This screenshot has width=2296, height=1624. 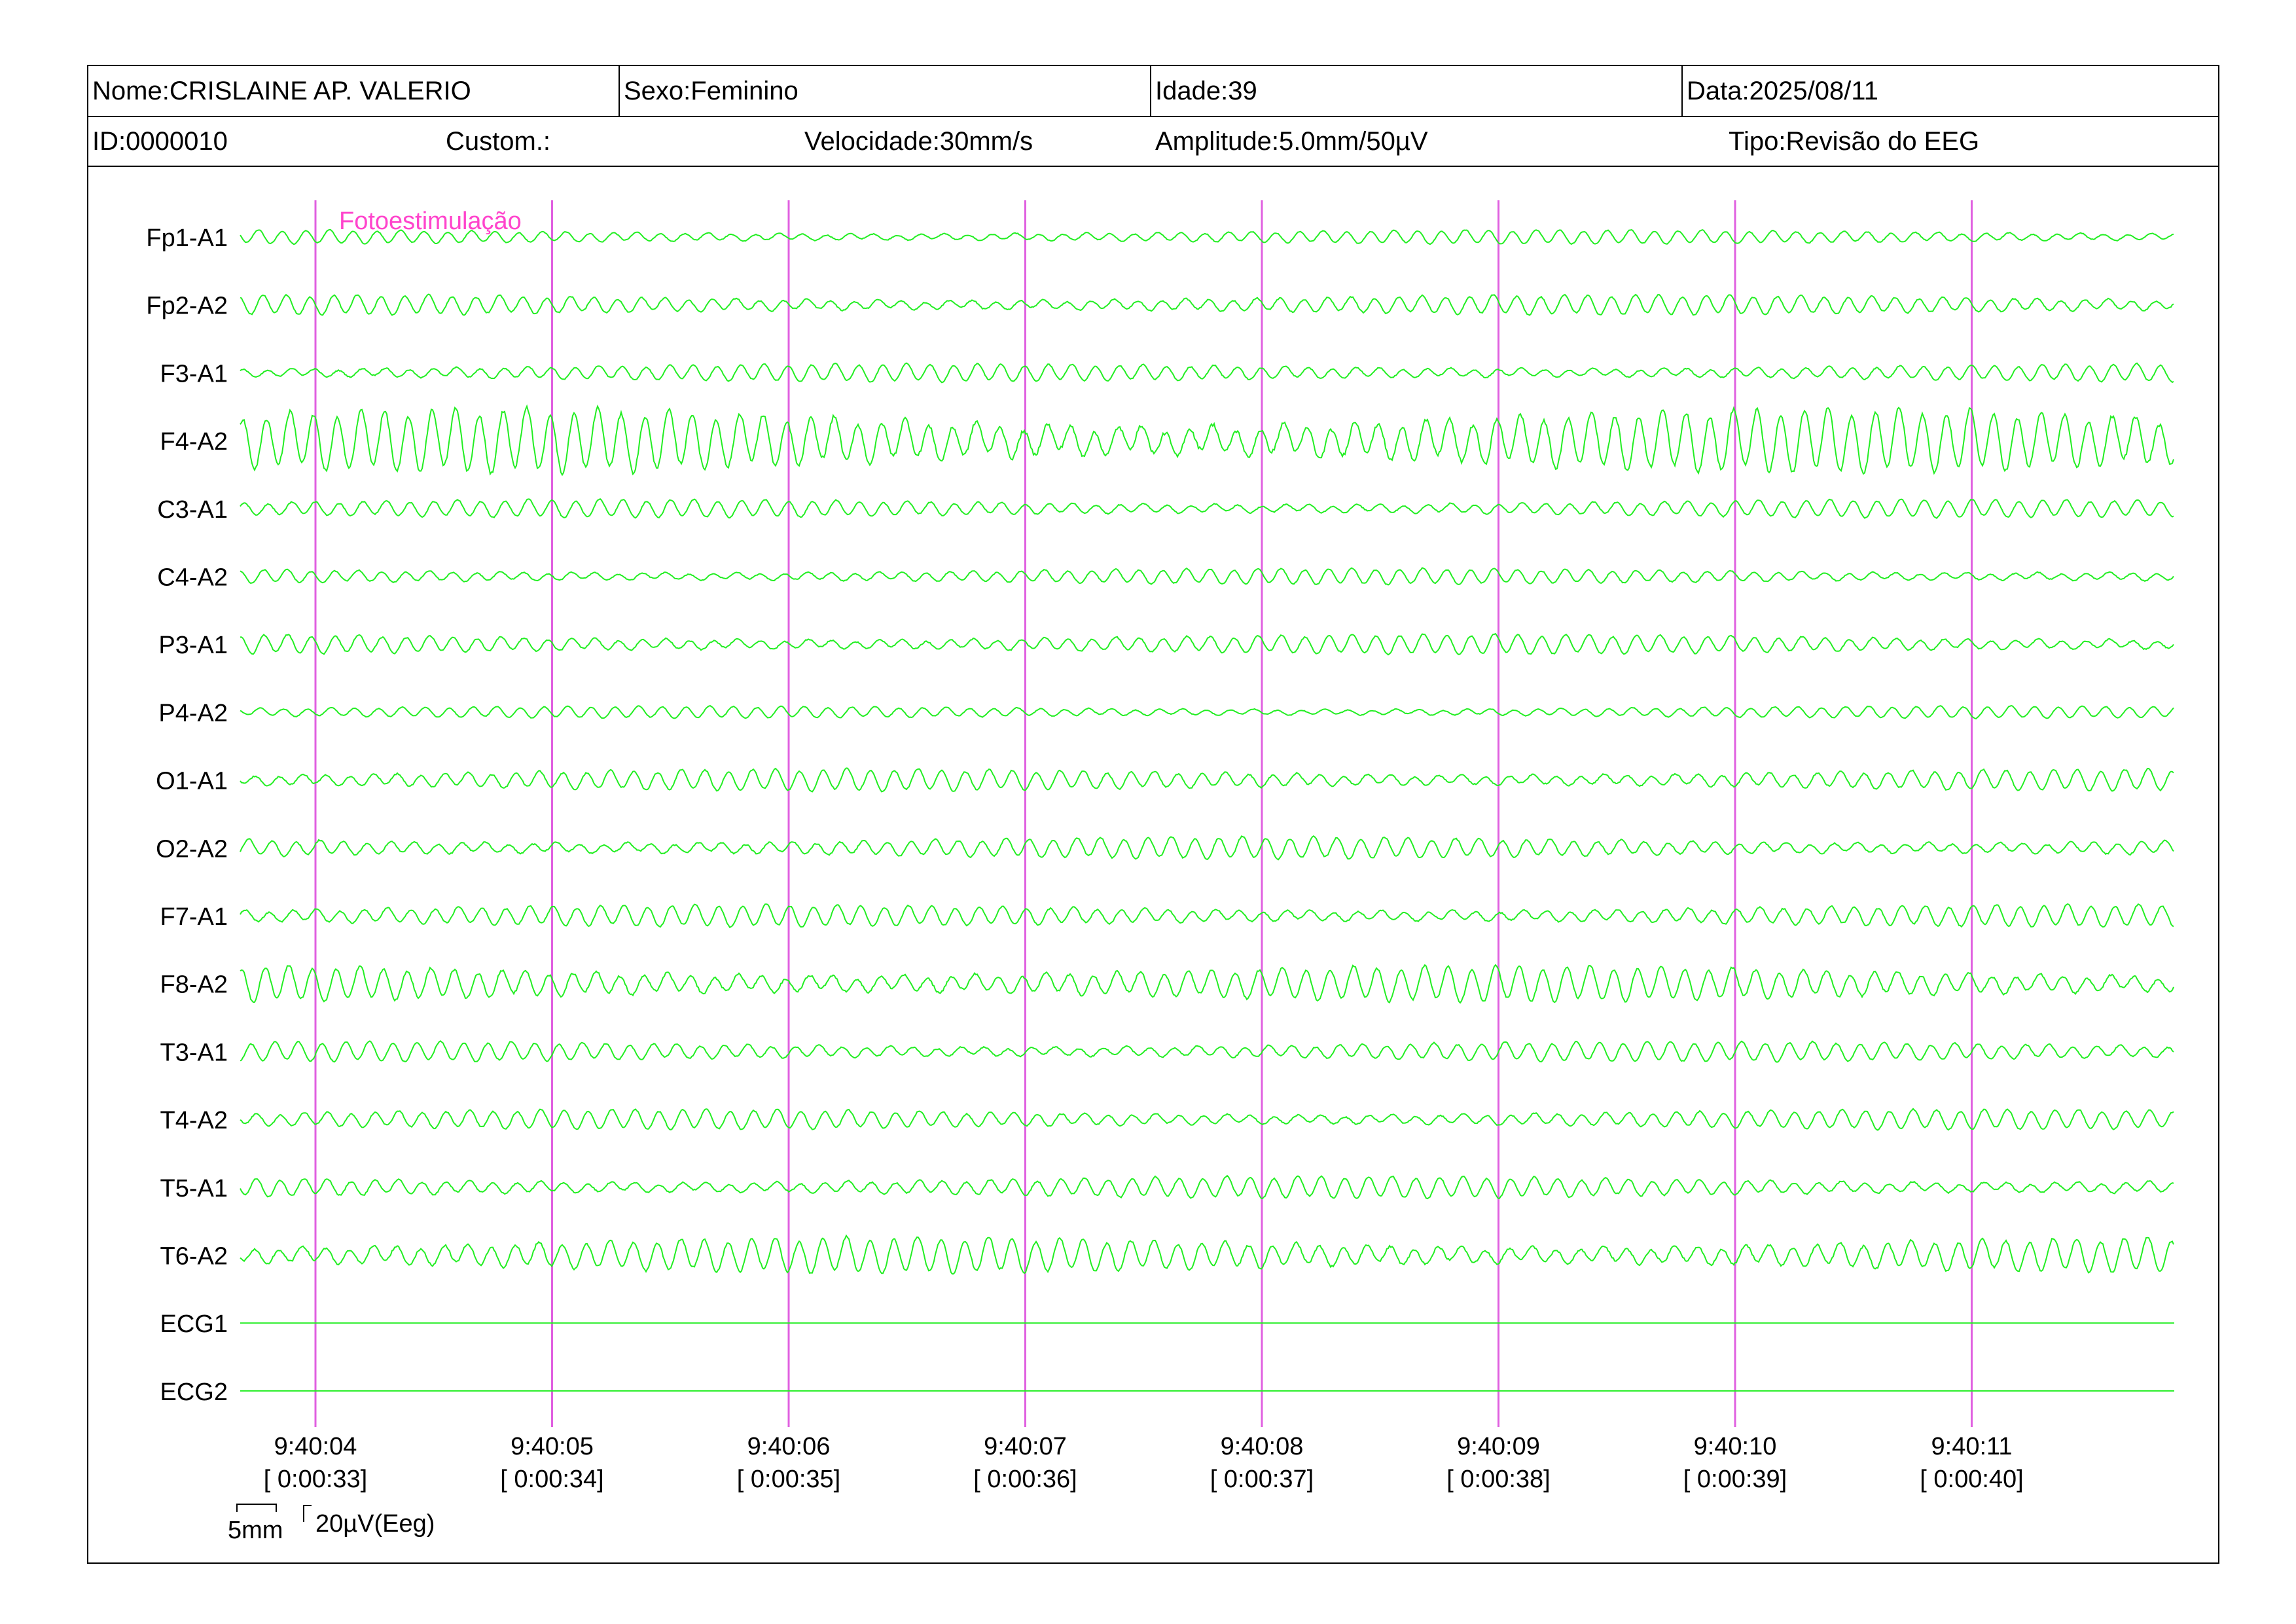 What do you see at coordinates (1971, 1479) in the screenshot?
I see `time-elapsed-label: [ 0:00:40]` at bounding box center [1971, 1479].